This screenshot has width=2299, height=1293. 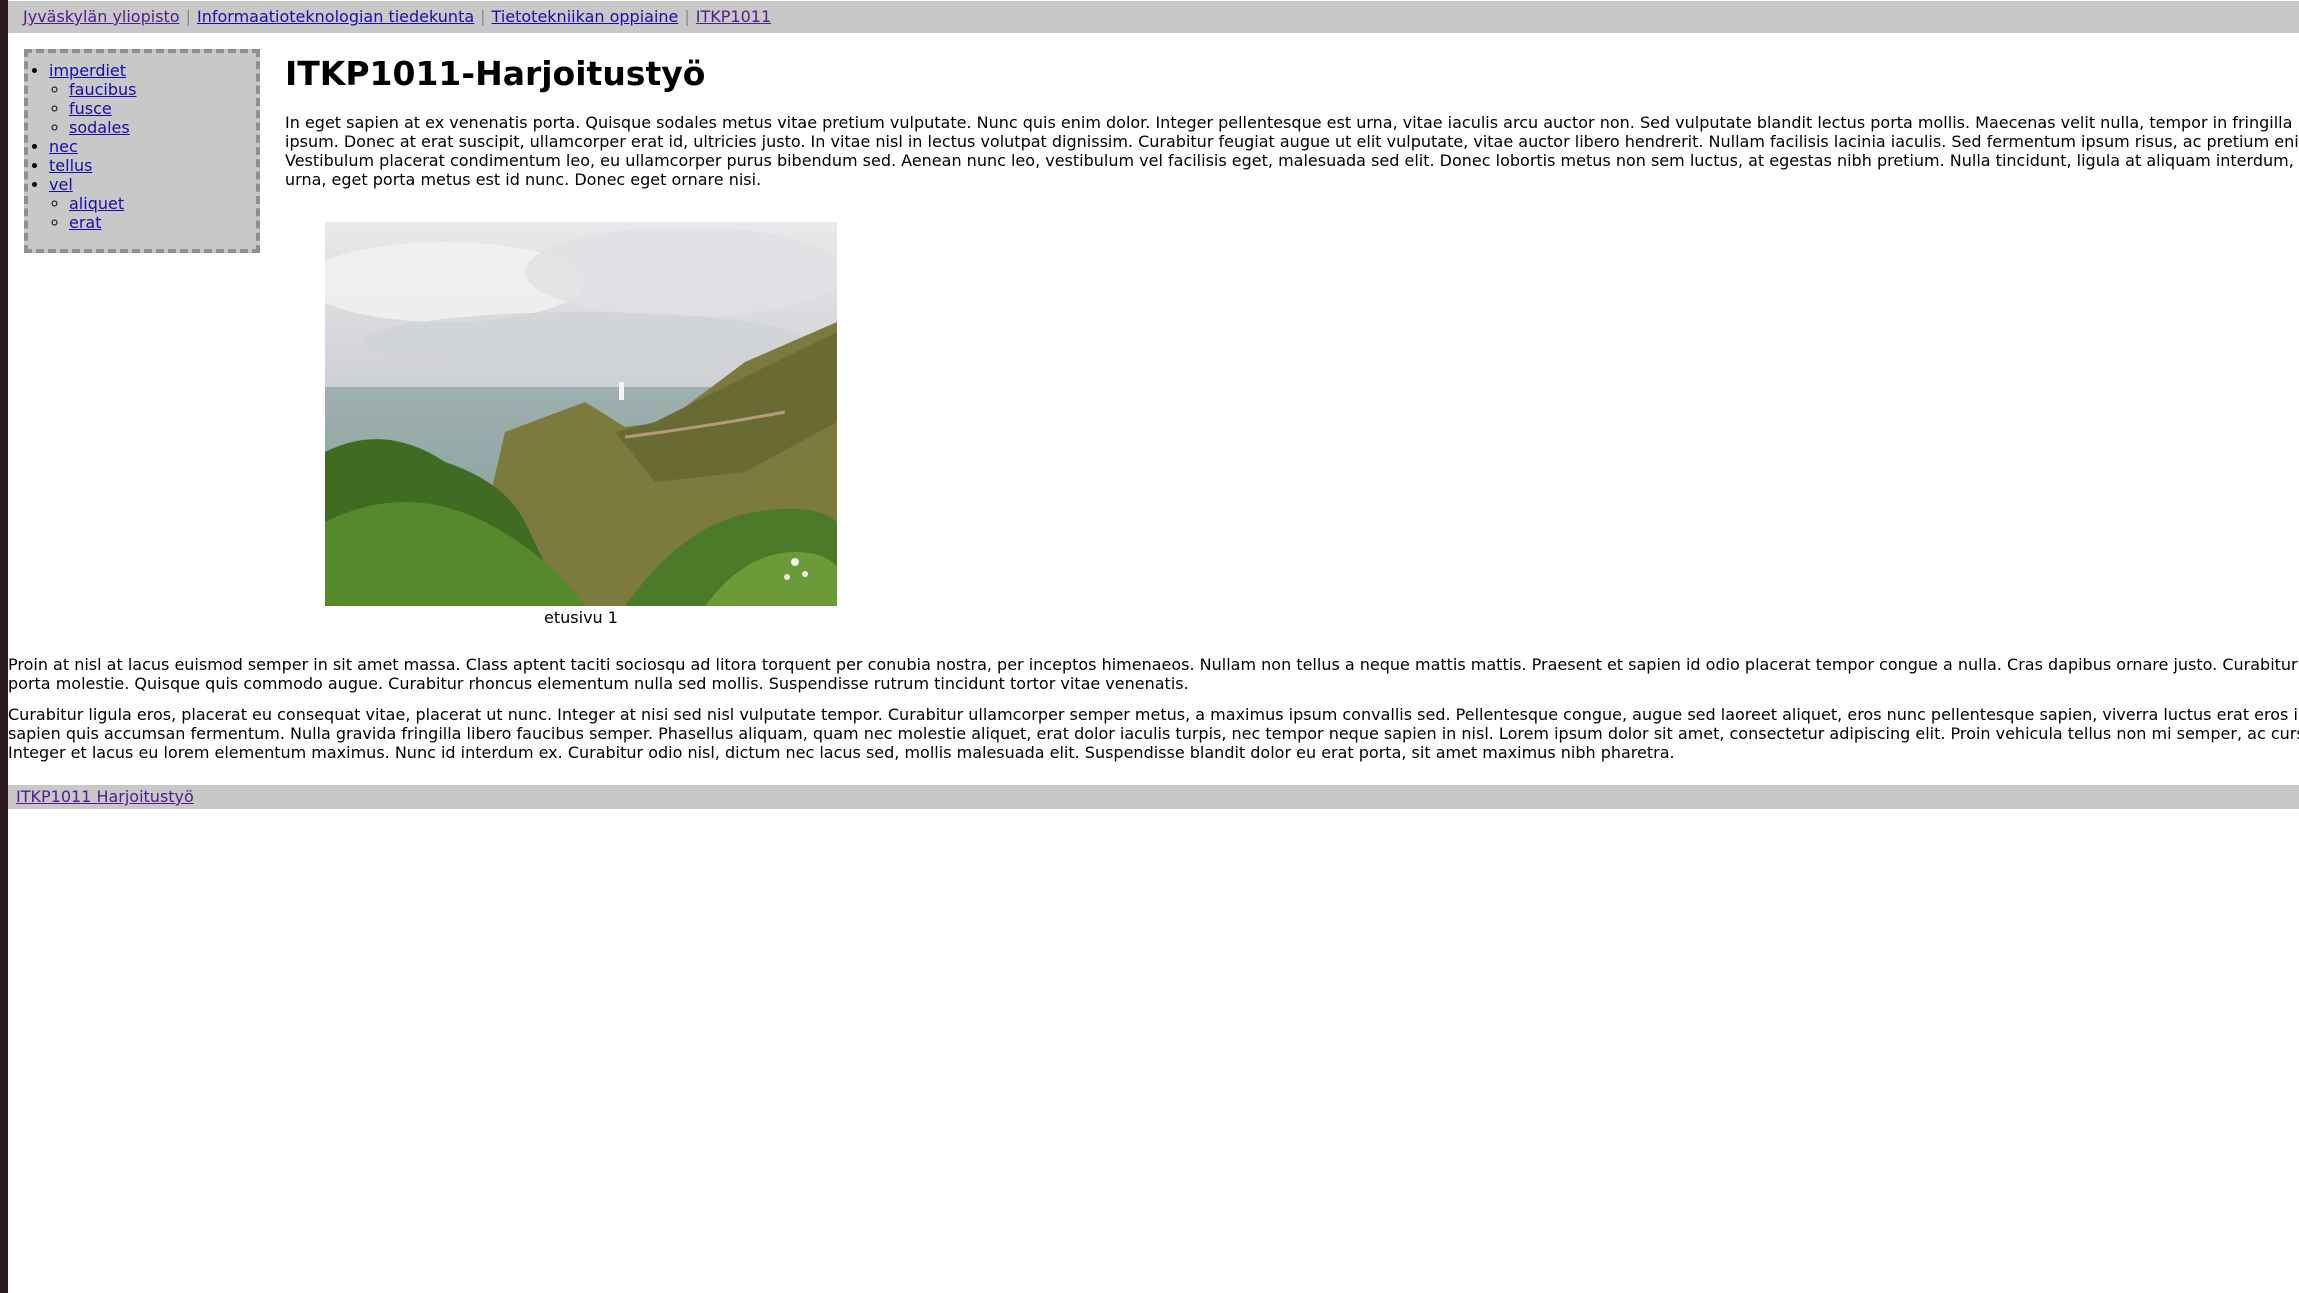 I want to click on nav-link-sodales: sodales, so click(x=99, y=127).